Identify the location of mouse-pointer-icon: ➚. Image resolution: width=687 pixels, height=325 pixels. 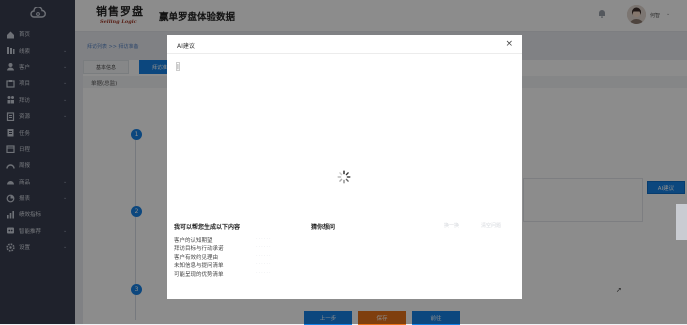
(619, 290).